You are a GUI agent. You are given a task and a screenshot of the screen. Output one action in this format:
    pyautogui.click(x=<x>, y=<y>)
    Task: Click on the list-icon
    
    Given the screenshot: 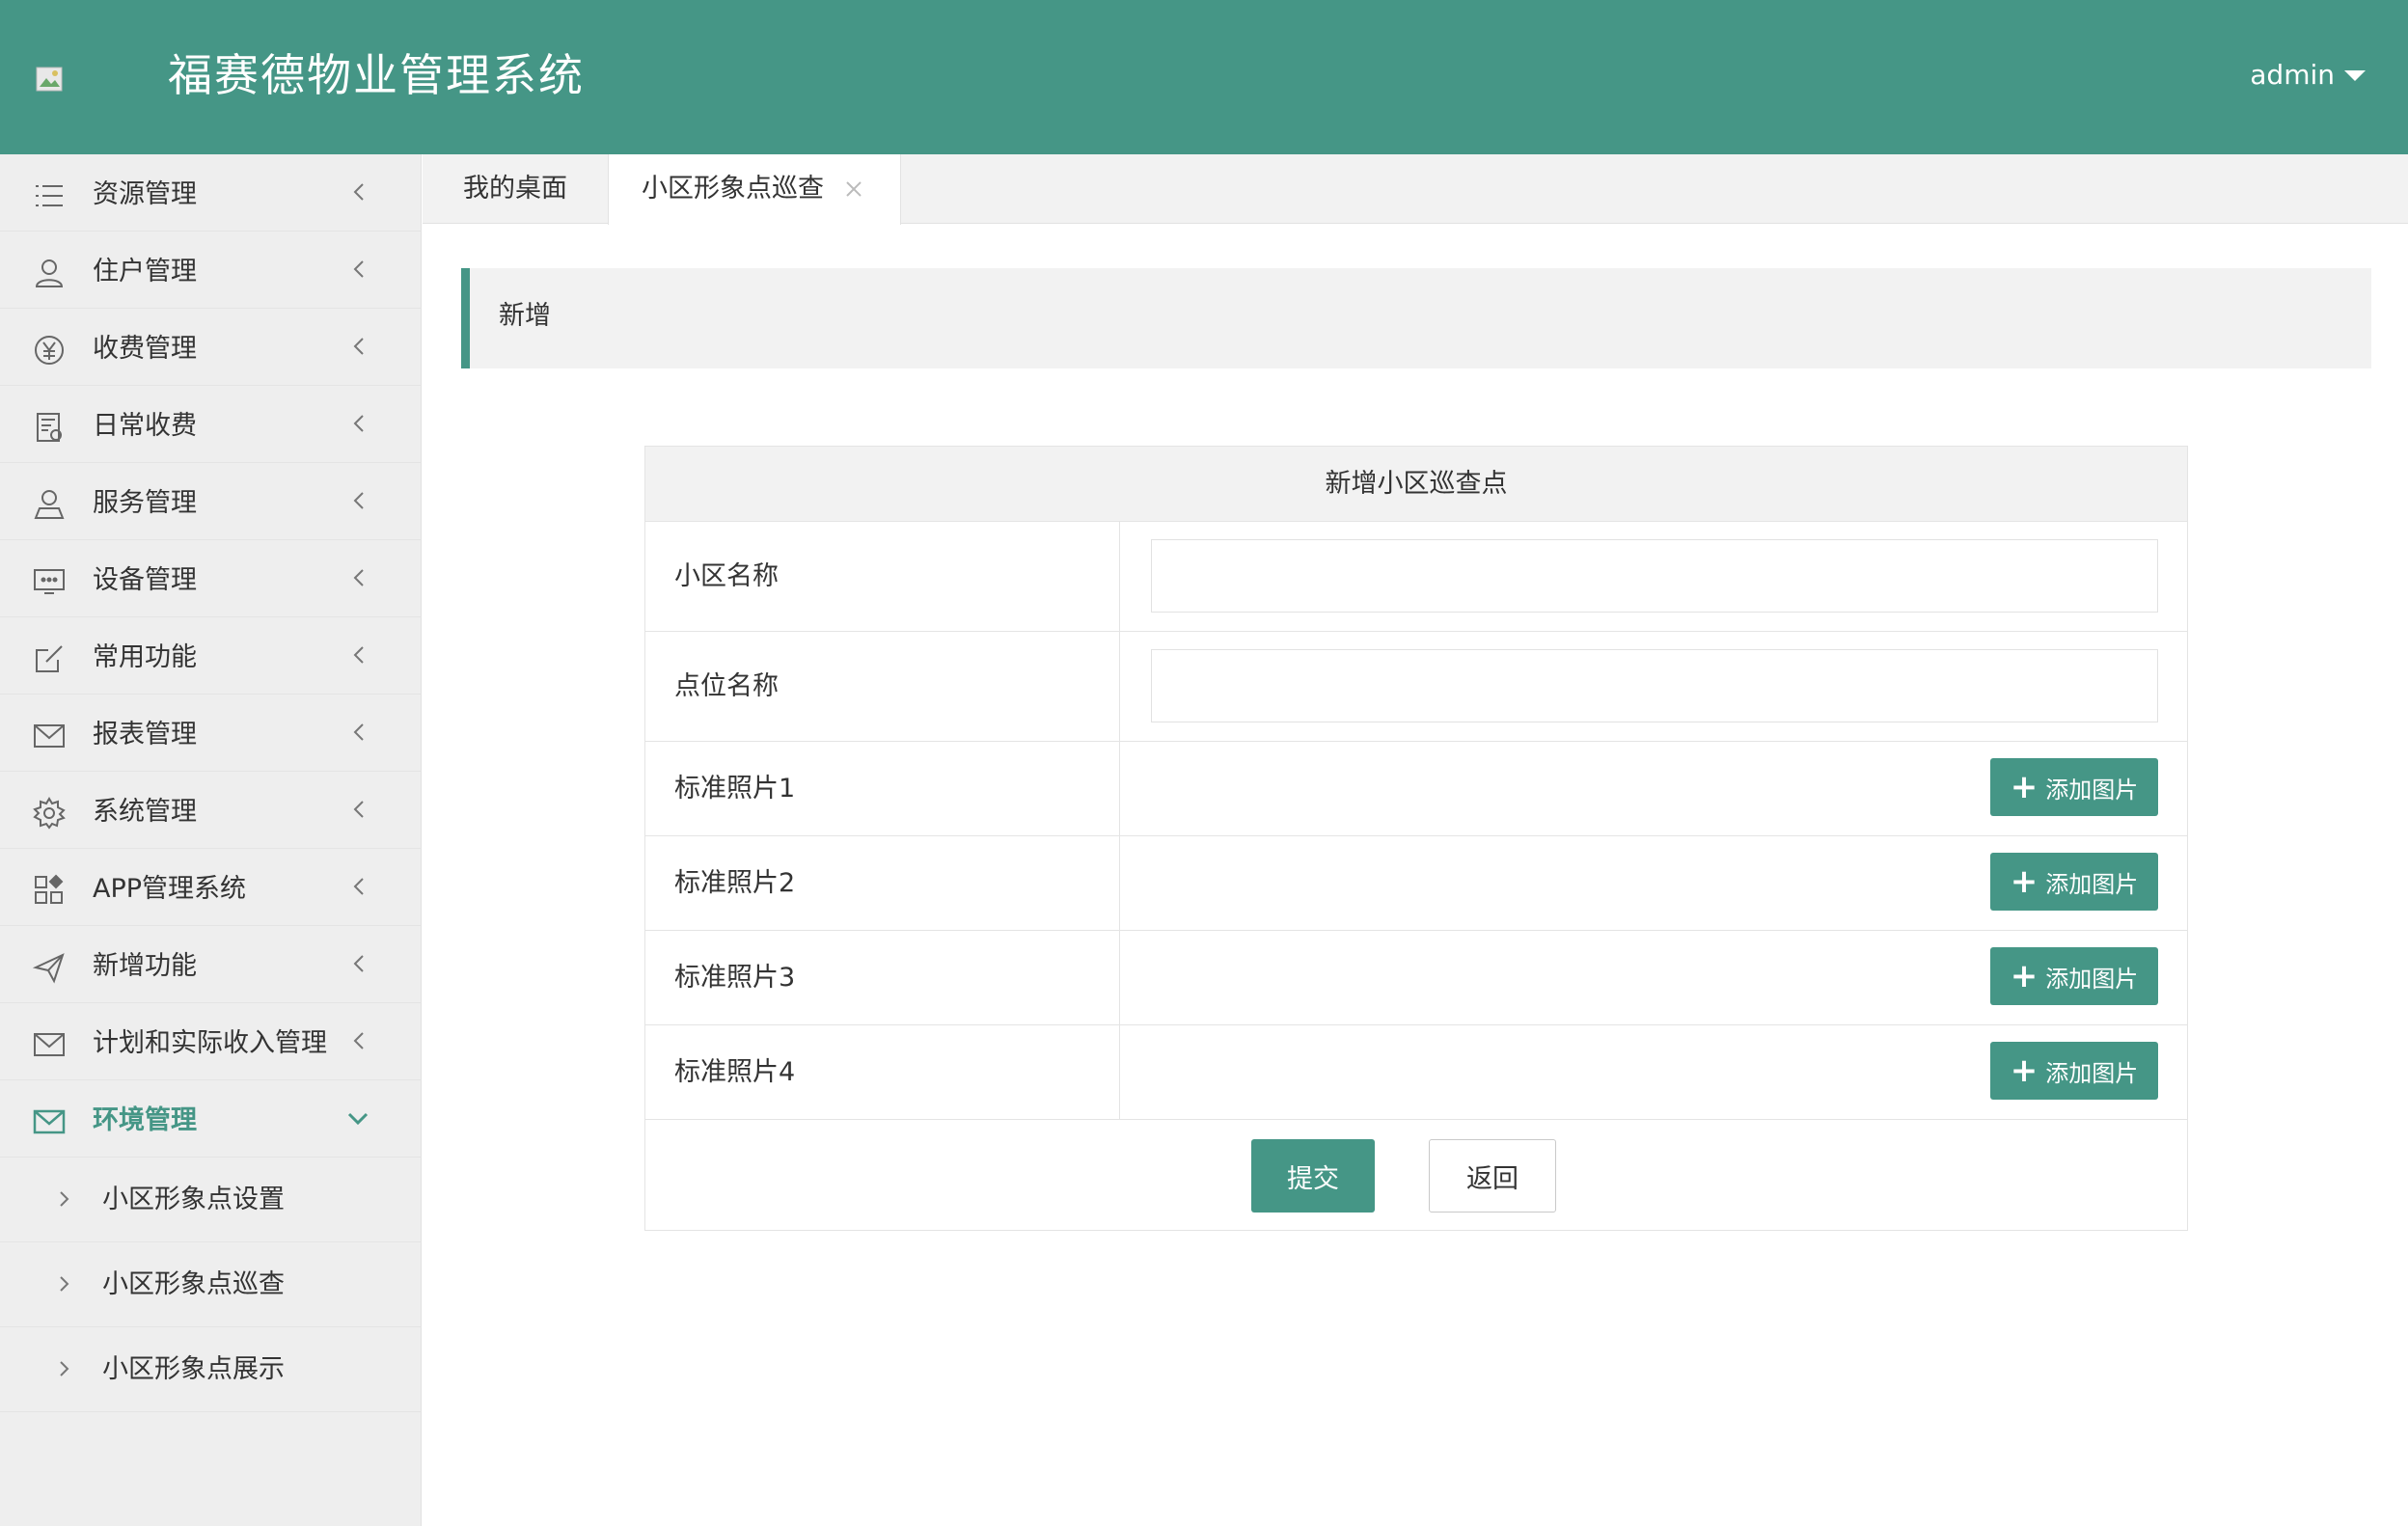 What is the action you would take?
    pyautogui.click(x=49, y=195)
    